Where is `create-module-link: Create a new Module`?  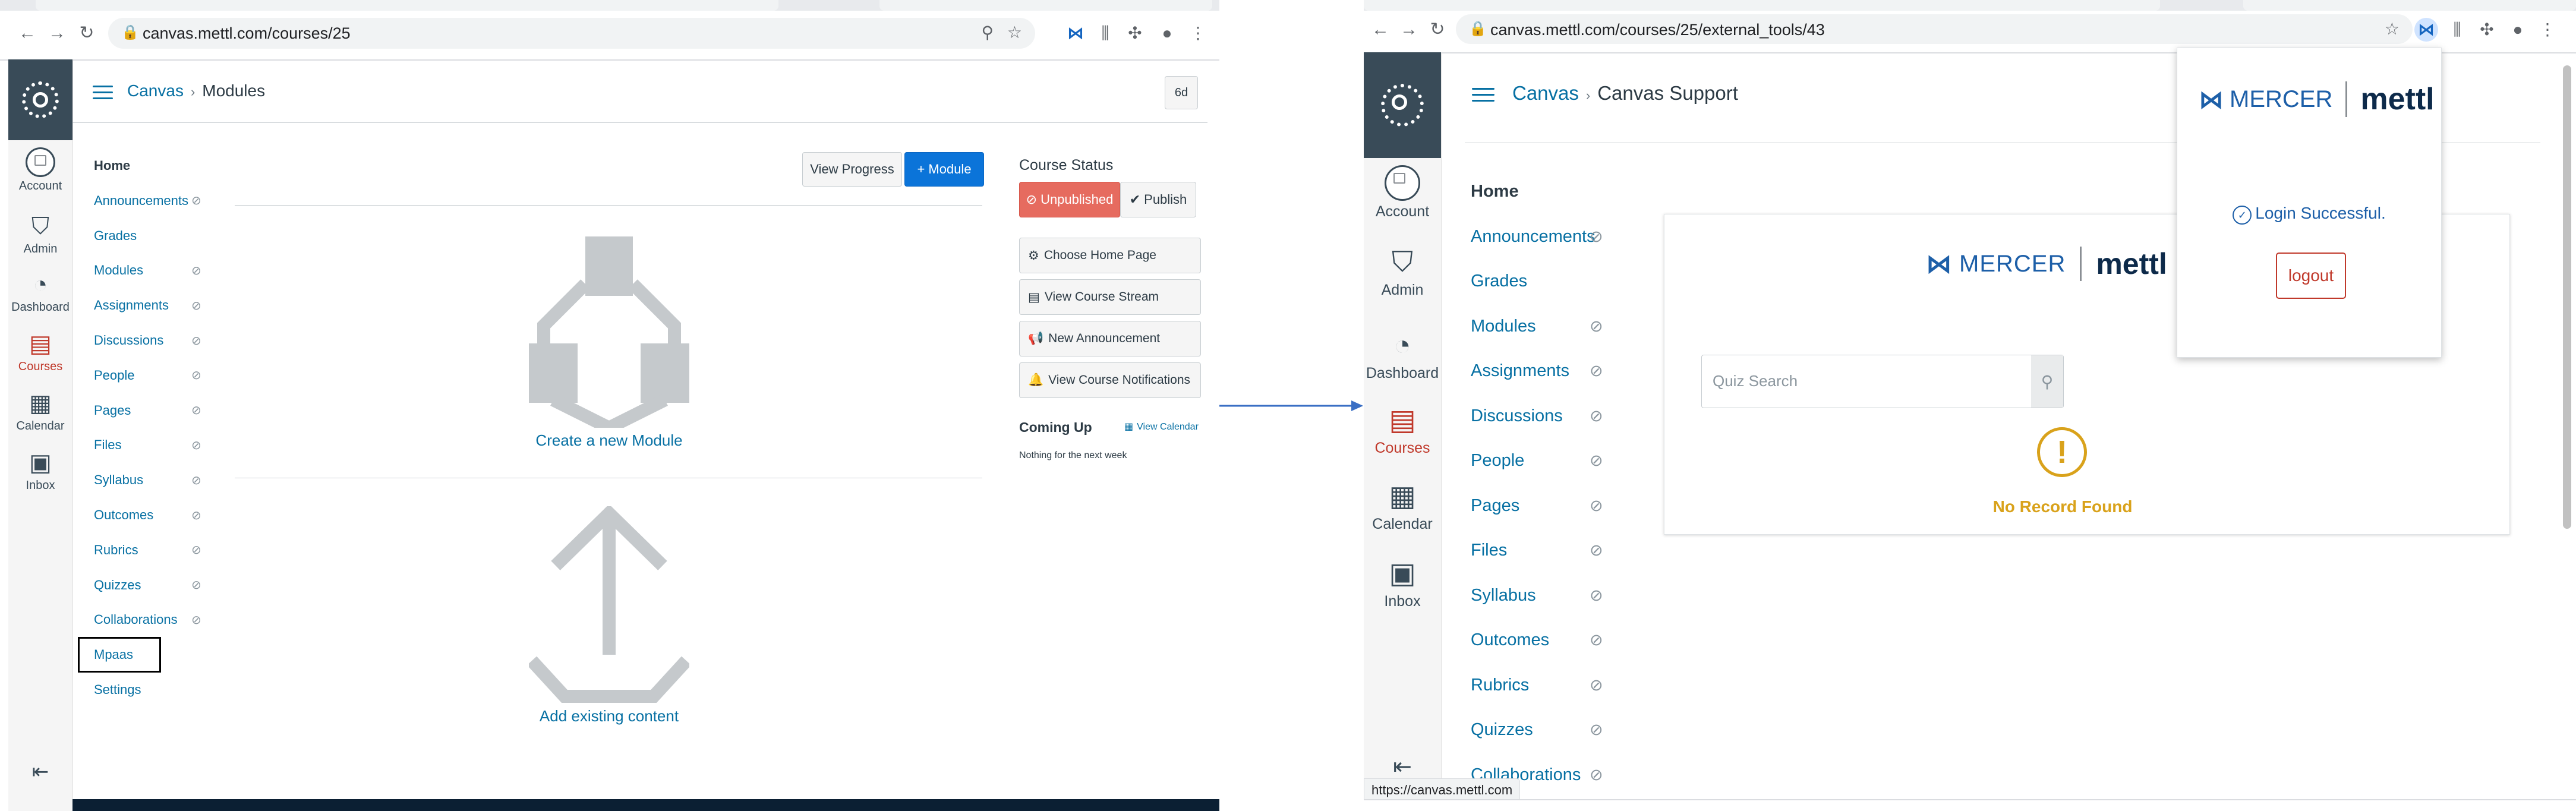
create-module-link: Create a new Module is located at coordinates (609, 440).